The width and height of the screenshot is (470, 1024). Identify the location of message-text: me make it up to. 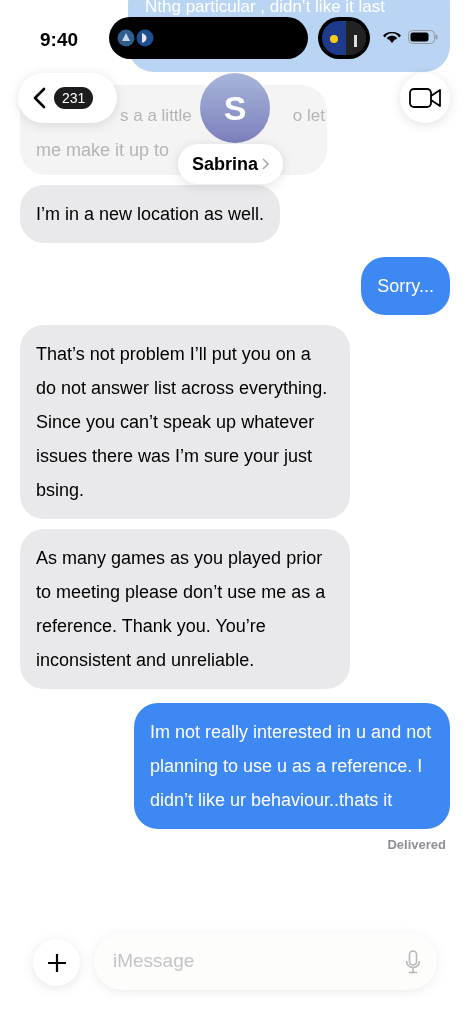
(103, 150).